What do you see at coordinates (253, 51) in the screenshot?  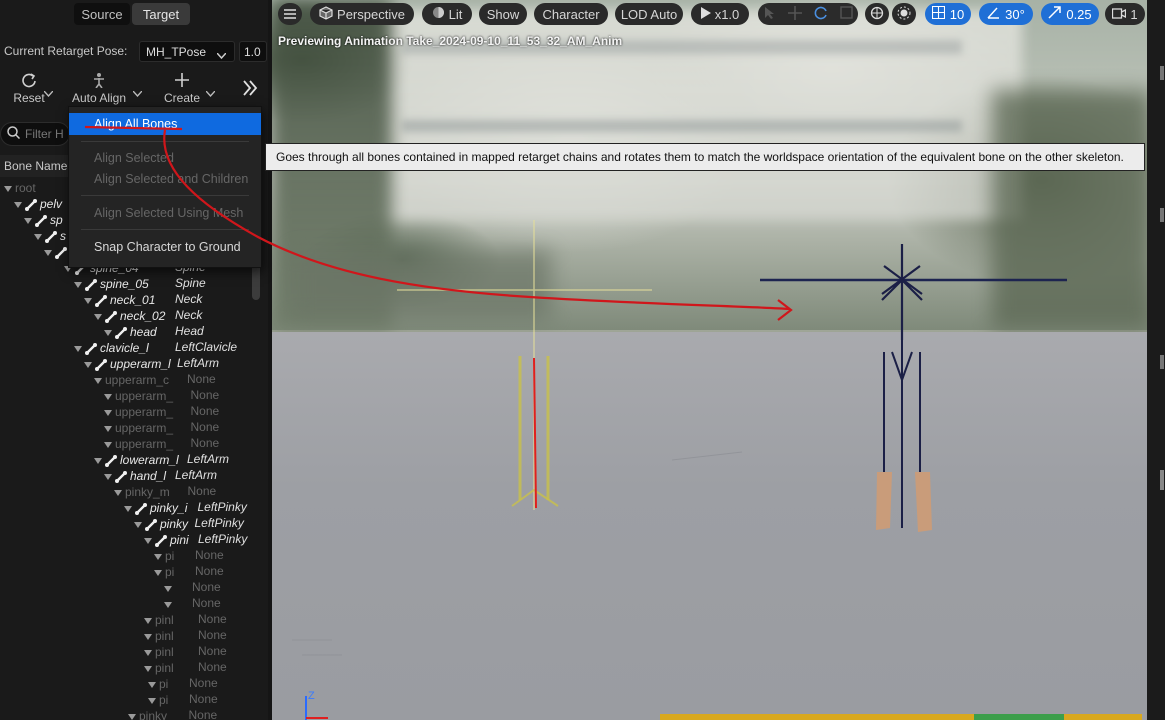 I see `pose-scale-input: 1.0` at bounding box center [253, 51].